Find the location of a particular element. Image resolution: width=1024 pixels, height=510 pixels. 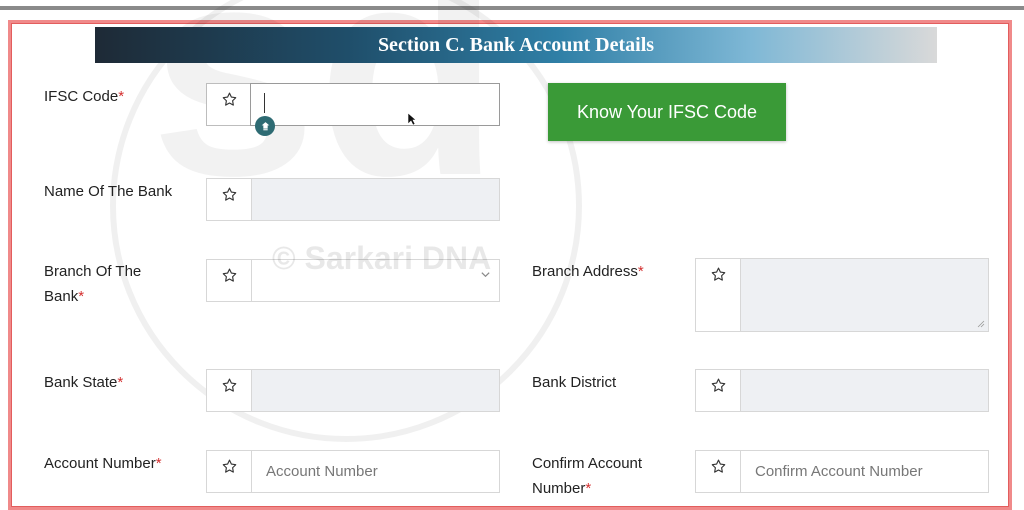

confirm-account-input: Confirm Account Number is located at coordinates (864, 471).